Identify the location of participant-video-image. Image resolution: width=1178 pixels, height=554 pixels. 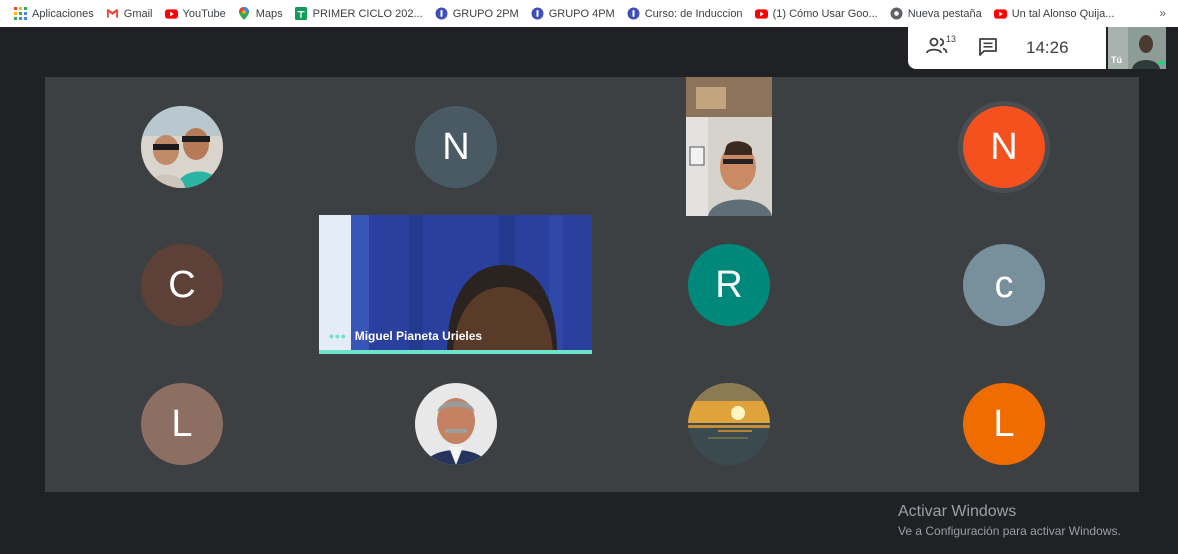
(729, 146).